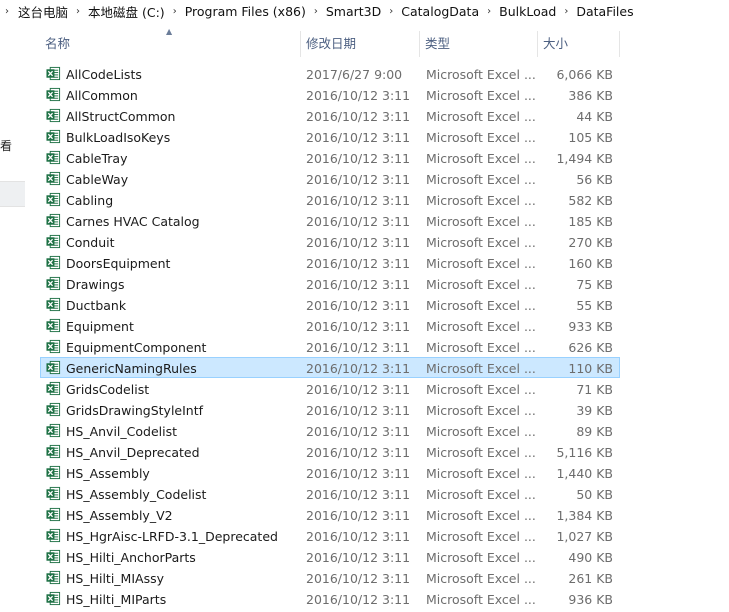 This screenshot has height=612, width=729. What do you see at coordinates (590, 263) in the screenshot?
I see `file-size: 160 KB` at bounding box center [590, 263].